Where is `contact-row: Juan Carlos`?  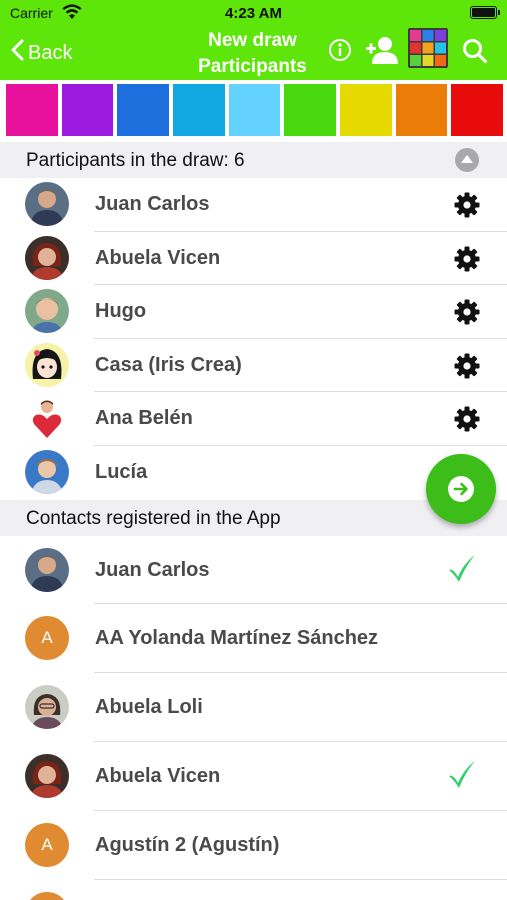 contact-row: Juan Carlos is located at coordinates (253, 570).